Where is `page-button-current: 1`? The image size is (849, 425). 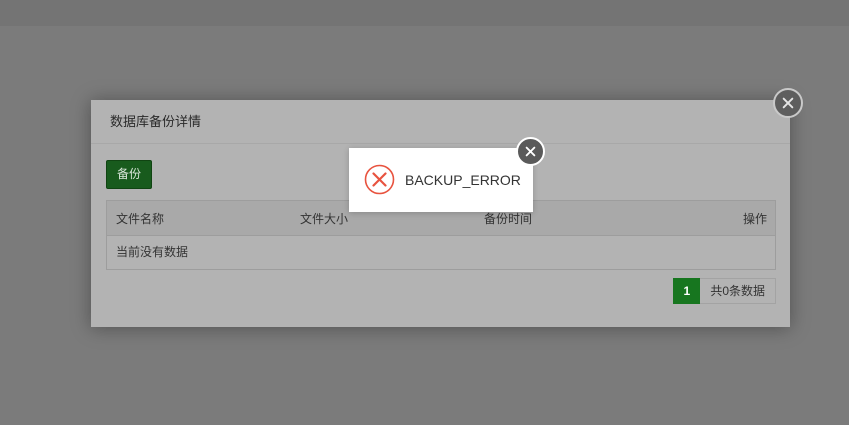 page-button-current: 1 is located at coordinates (687, 291).